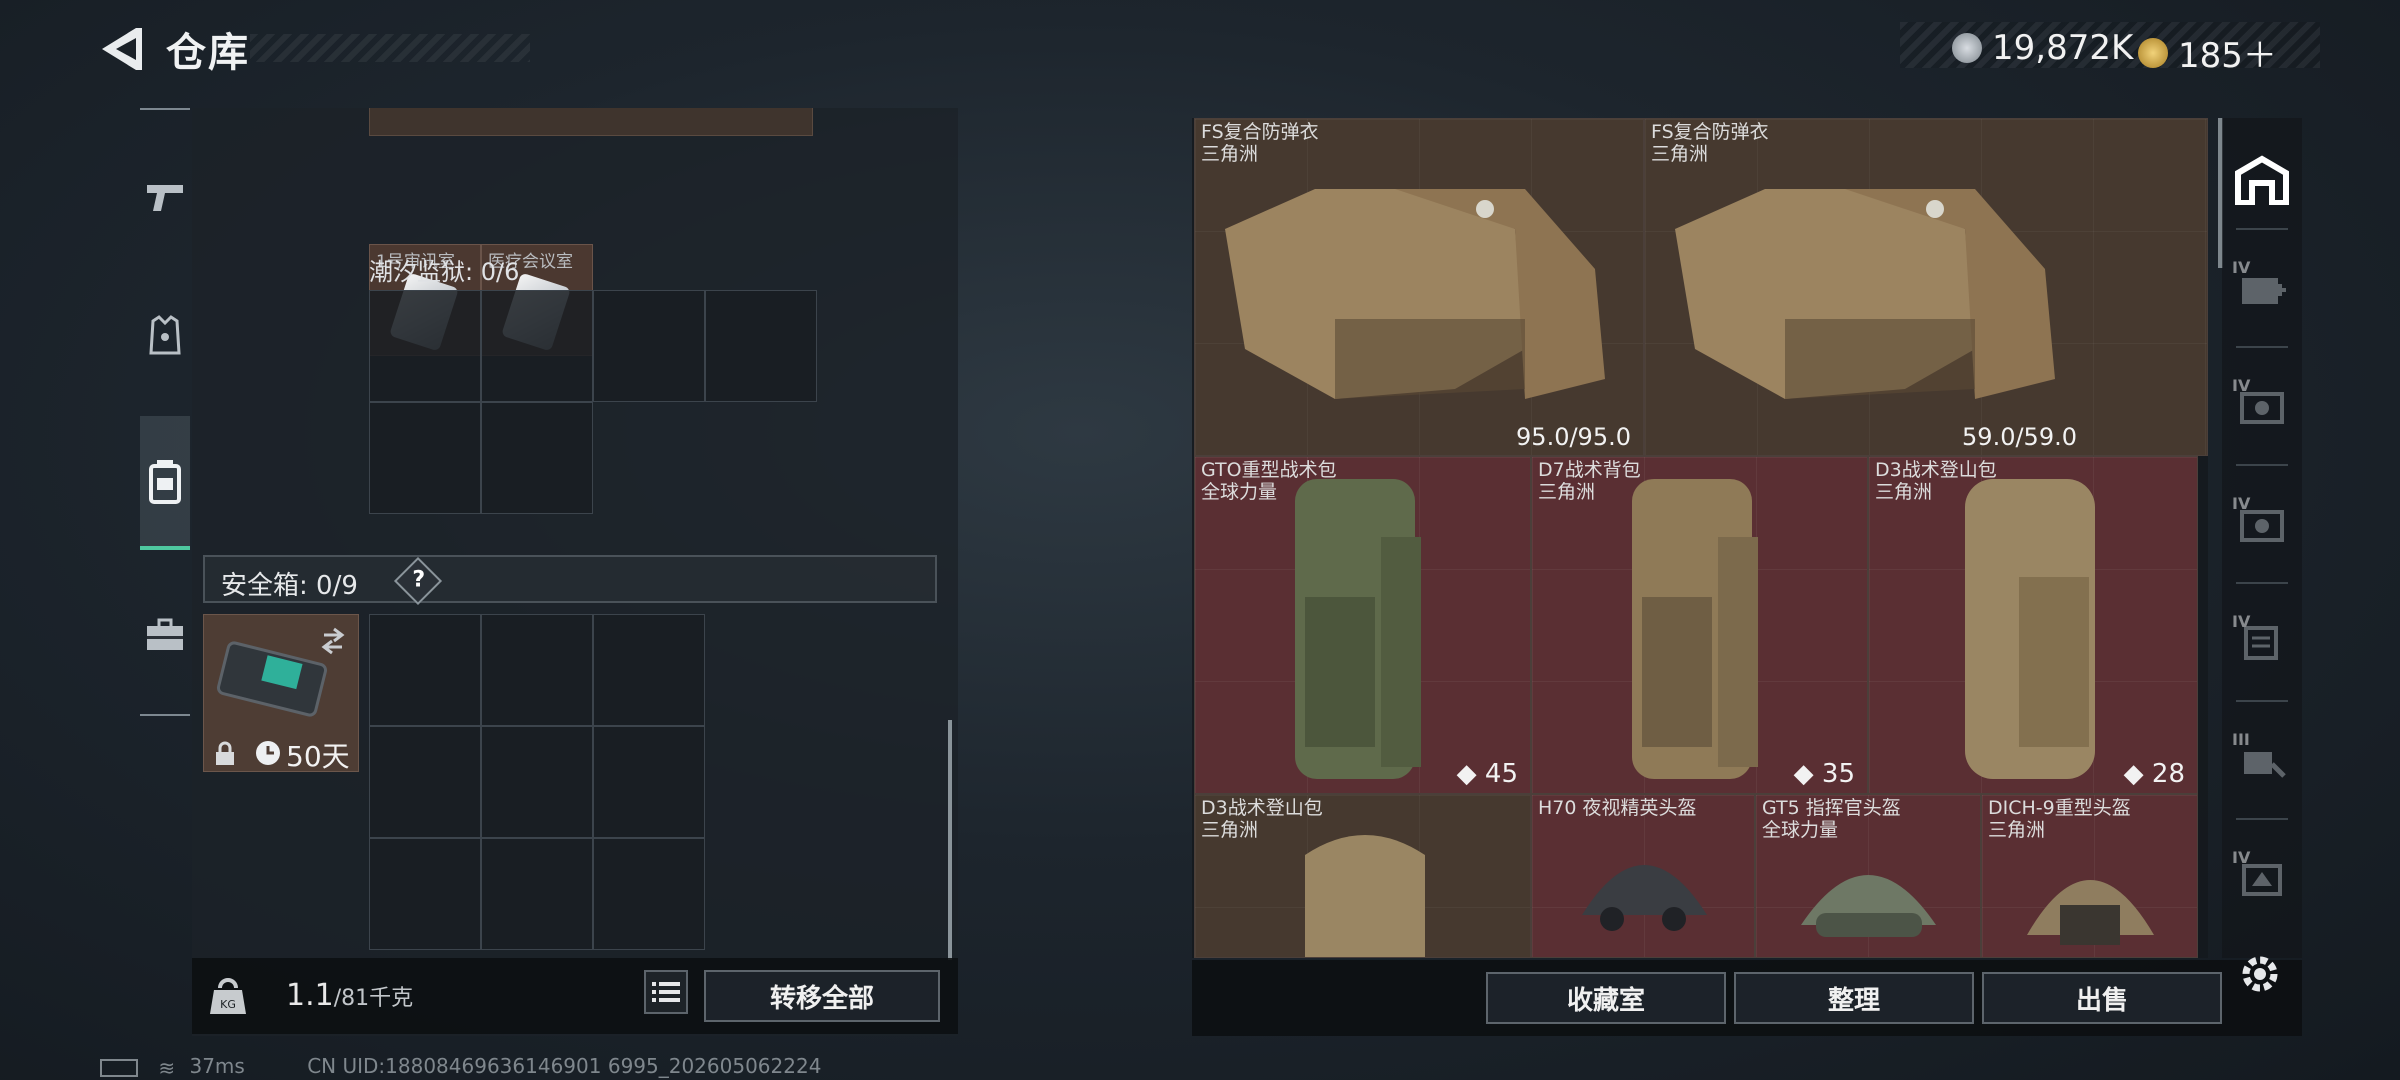 Image resolution: width=2400 pixels, height=1080 pixels. I want to click on help-button: ?, so click(418, 581).